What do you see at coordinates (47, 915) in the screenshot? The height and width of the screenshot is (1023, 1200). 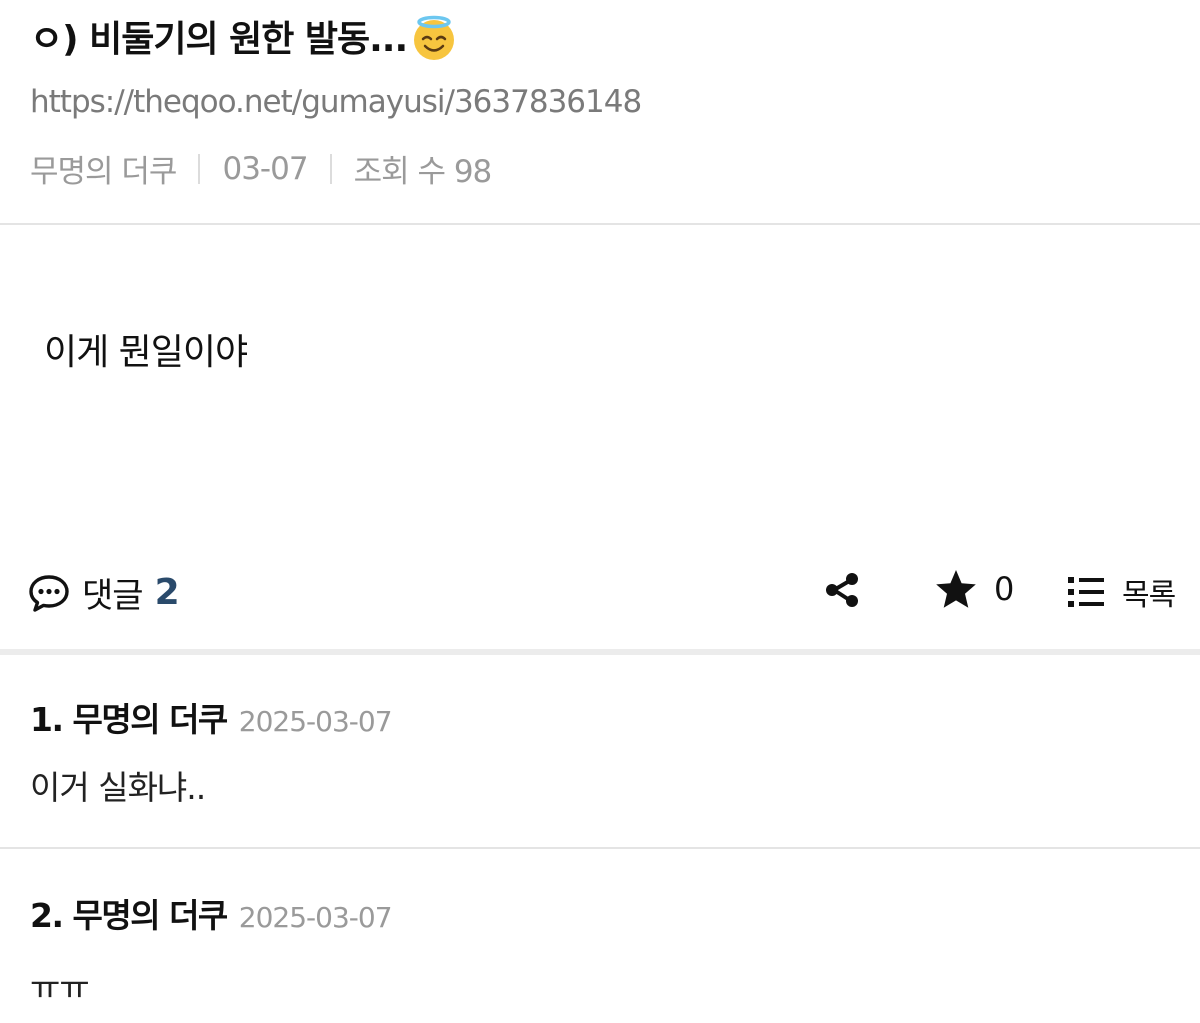 I see `comment-number: 2.` at bounding box center [47, 915].